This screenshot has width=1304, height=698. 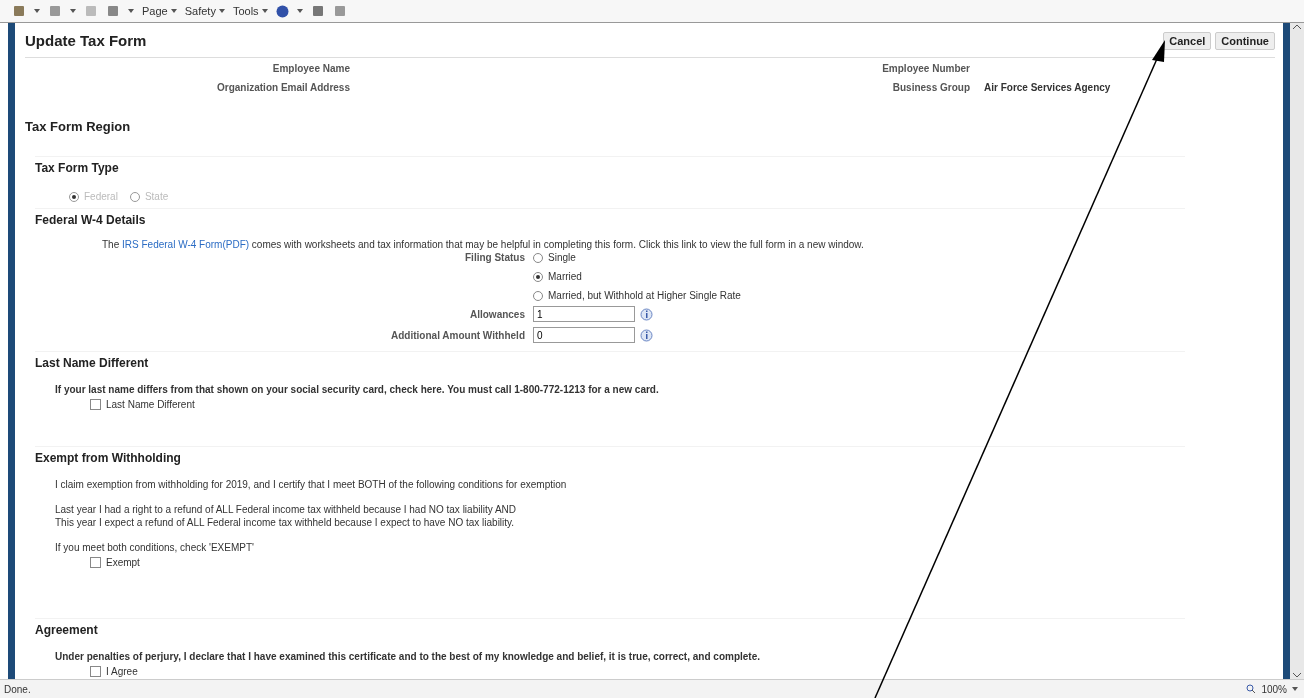 I want to click on scroll-up-icon, so click(x=1297, y=27).